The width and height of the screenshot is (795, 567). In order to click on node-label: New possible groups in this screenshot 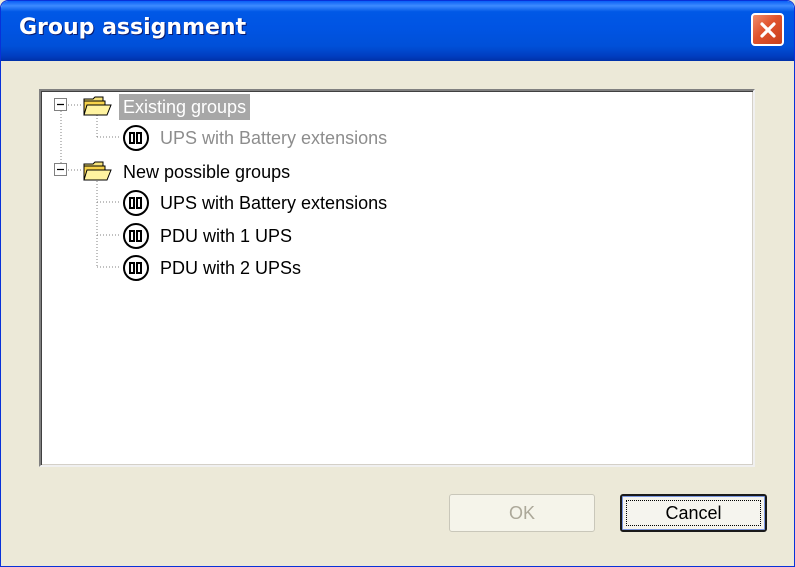, I will do `click(207, 172)`.